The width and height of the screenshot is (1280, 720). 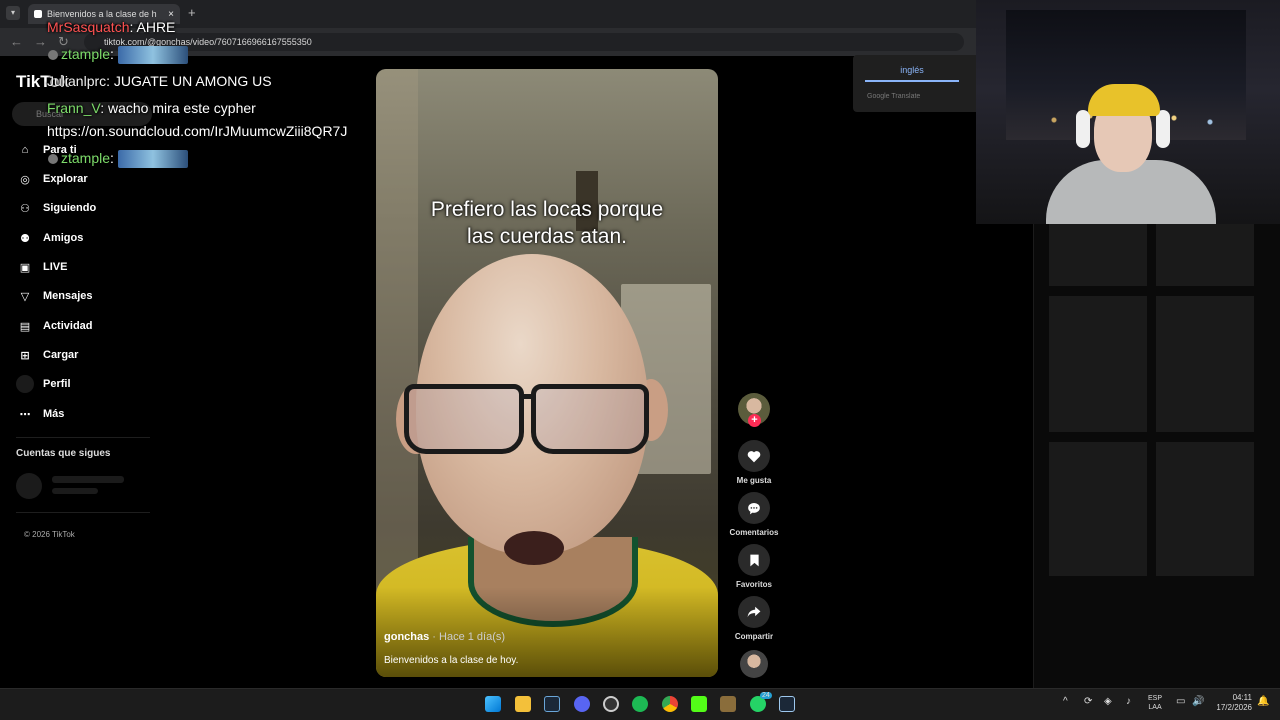 I want to click on sidebar-item-label: Amigos, so click(x=63, y=238).